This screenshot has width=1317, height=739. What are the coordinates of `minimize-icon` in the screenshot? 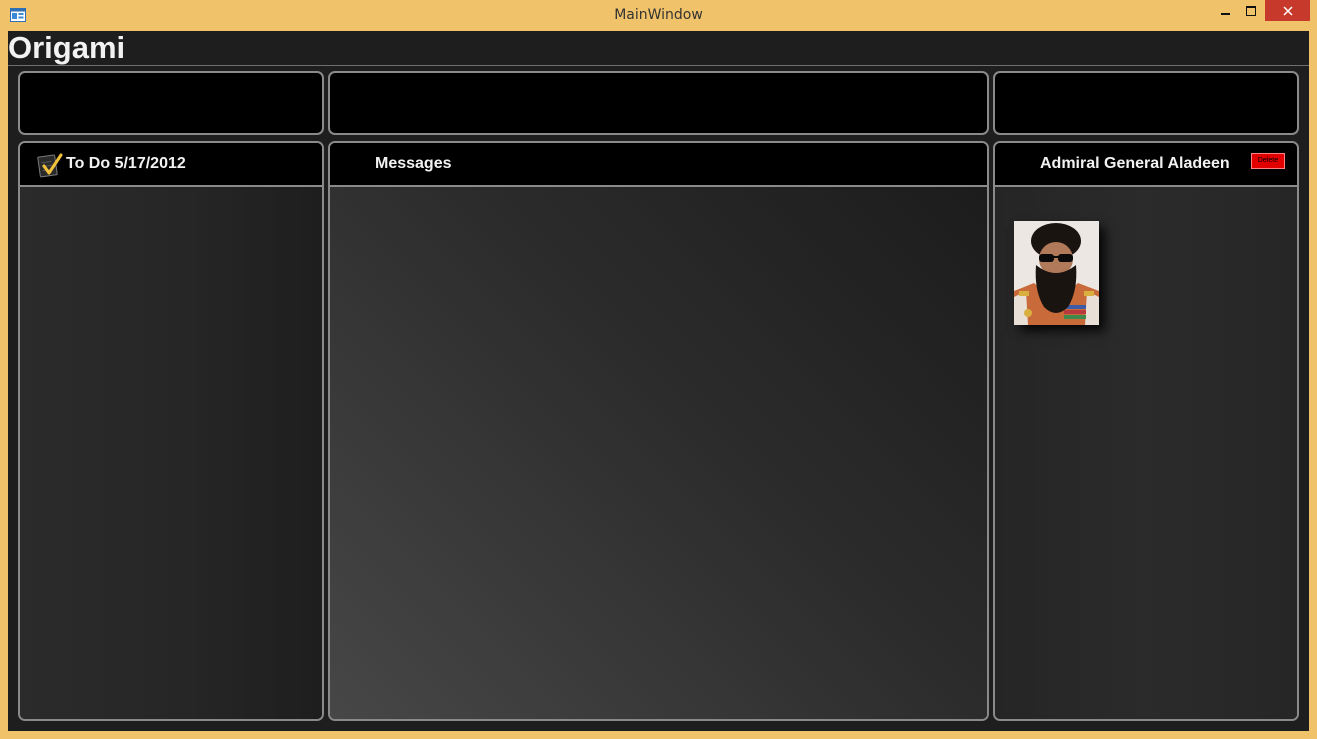 It's located at (1225, 13).